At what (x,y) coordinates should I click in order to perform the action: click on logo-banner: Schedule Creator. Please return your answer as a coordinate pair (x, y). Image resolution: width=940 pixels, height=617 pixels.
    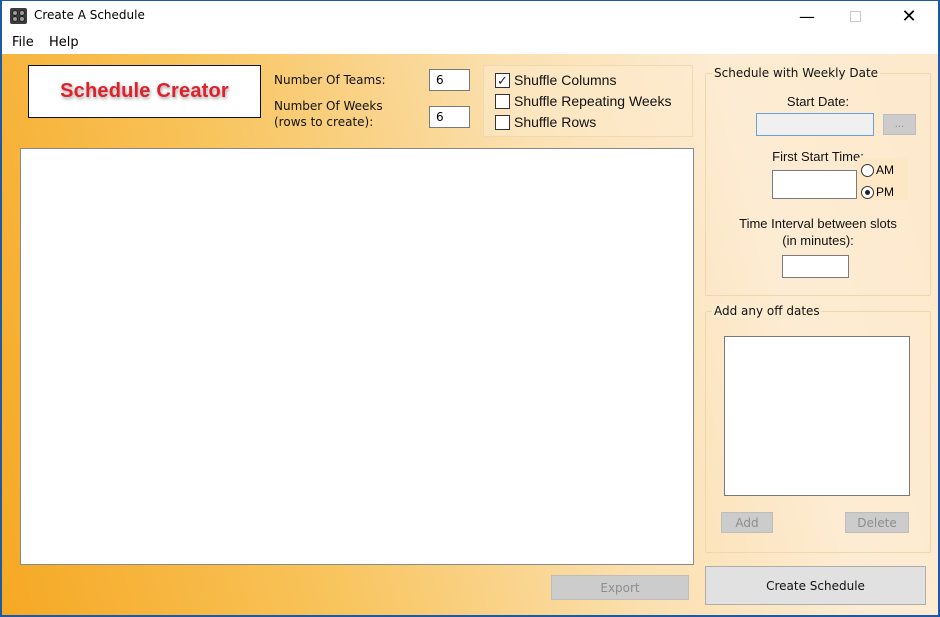
    Looking at the image, I should click on (144, 91).